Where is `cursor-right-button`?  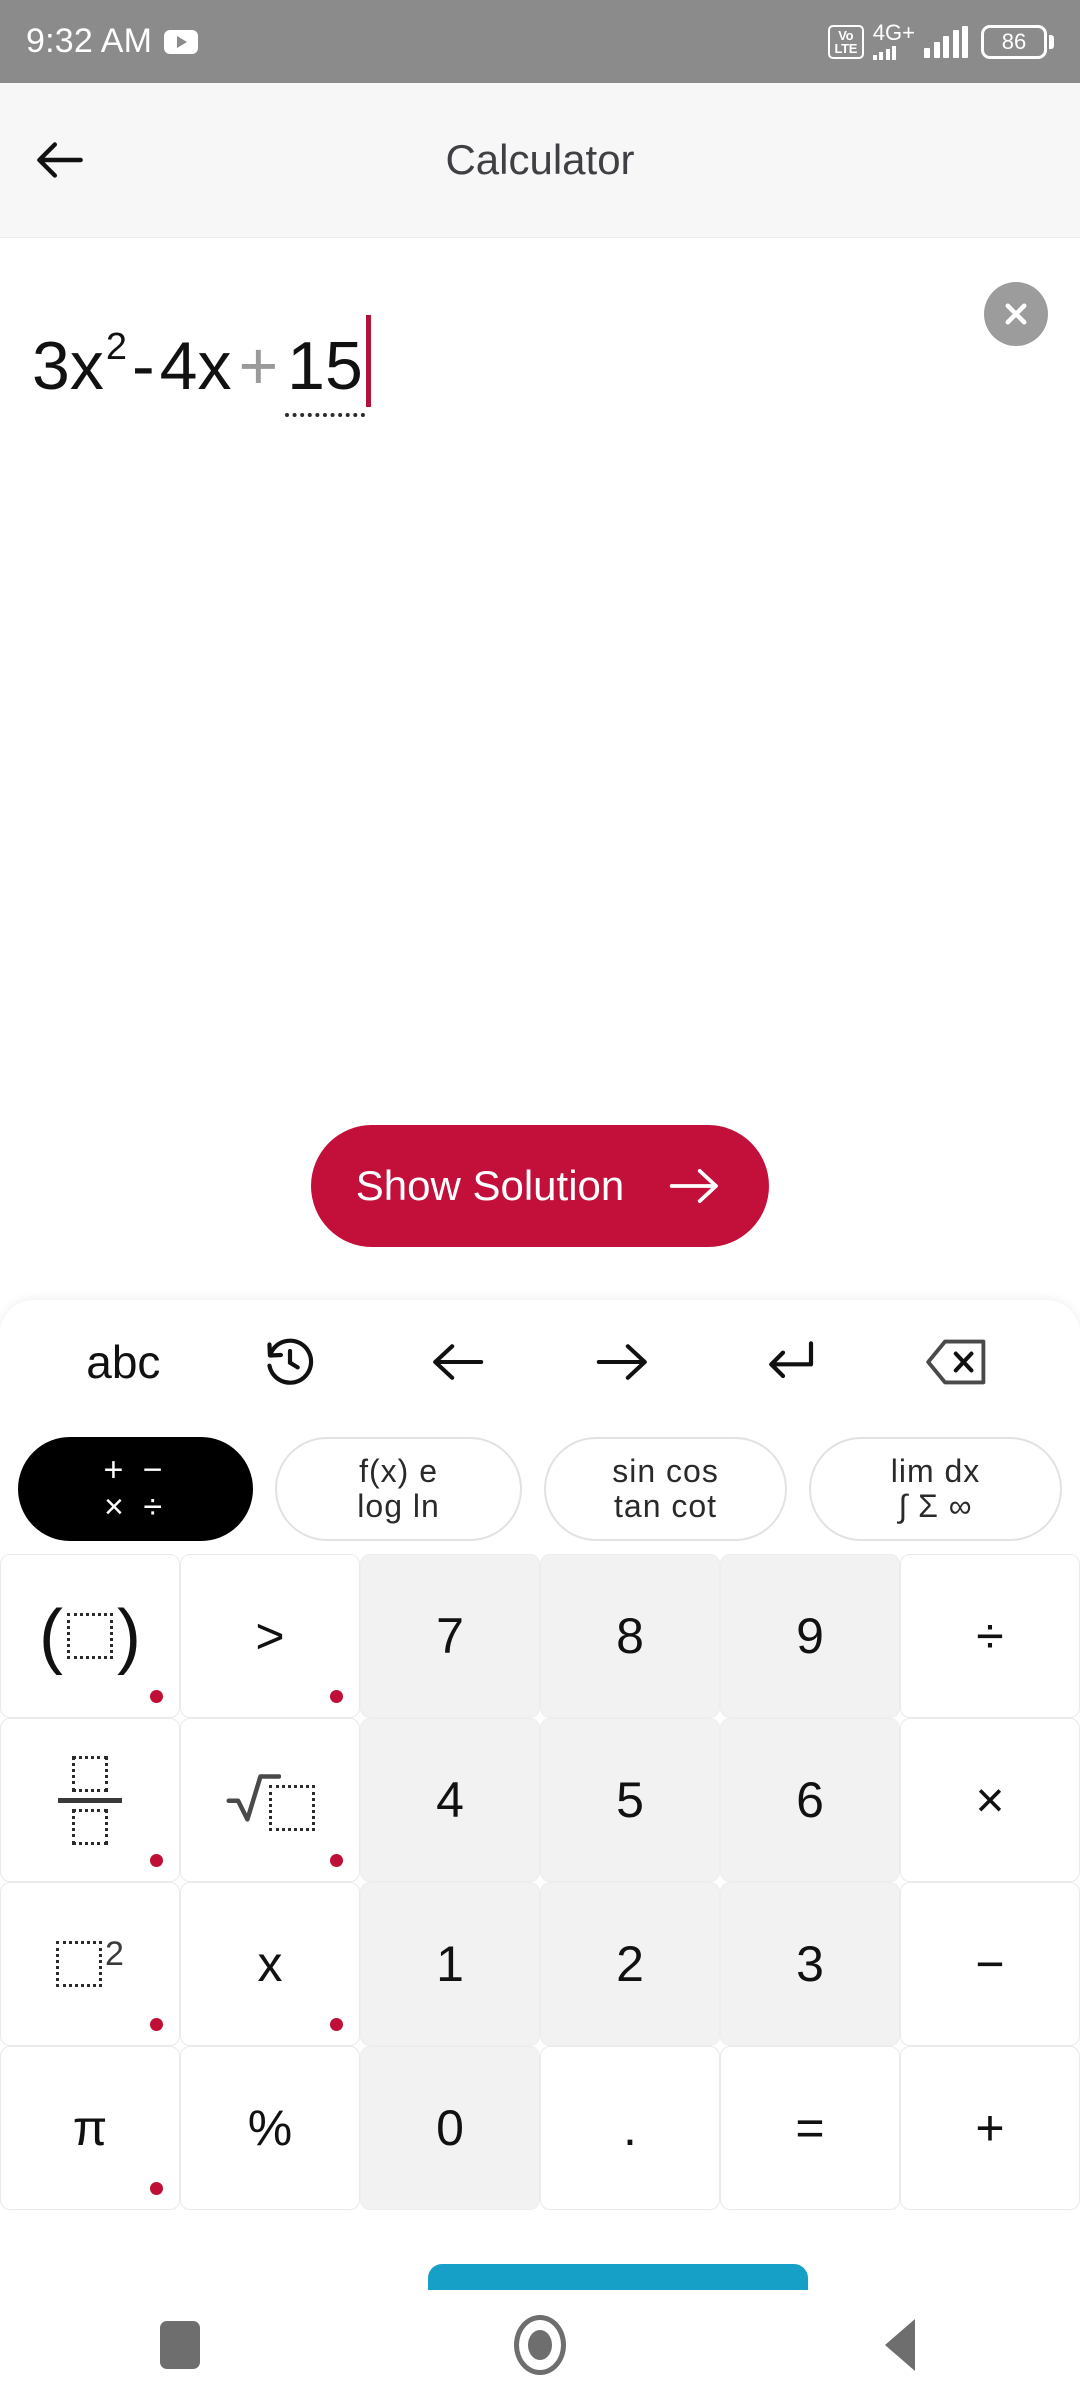 cursor-right-button is located at coordinates (623, 1362).